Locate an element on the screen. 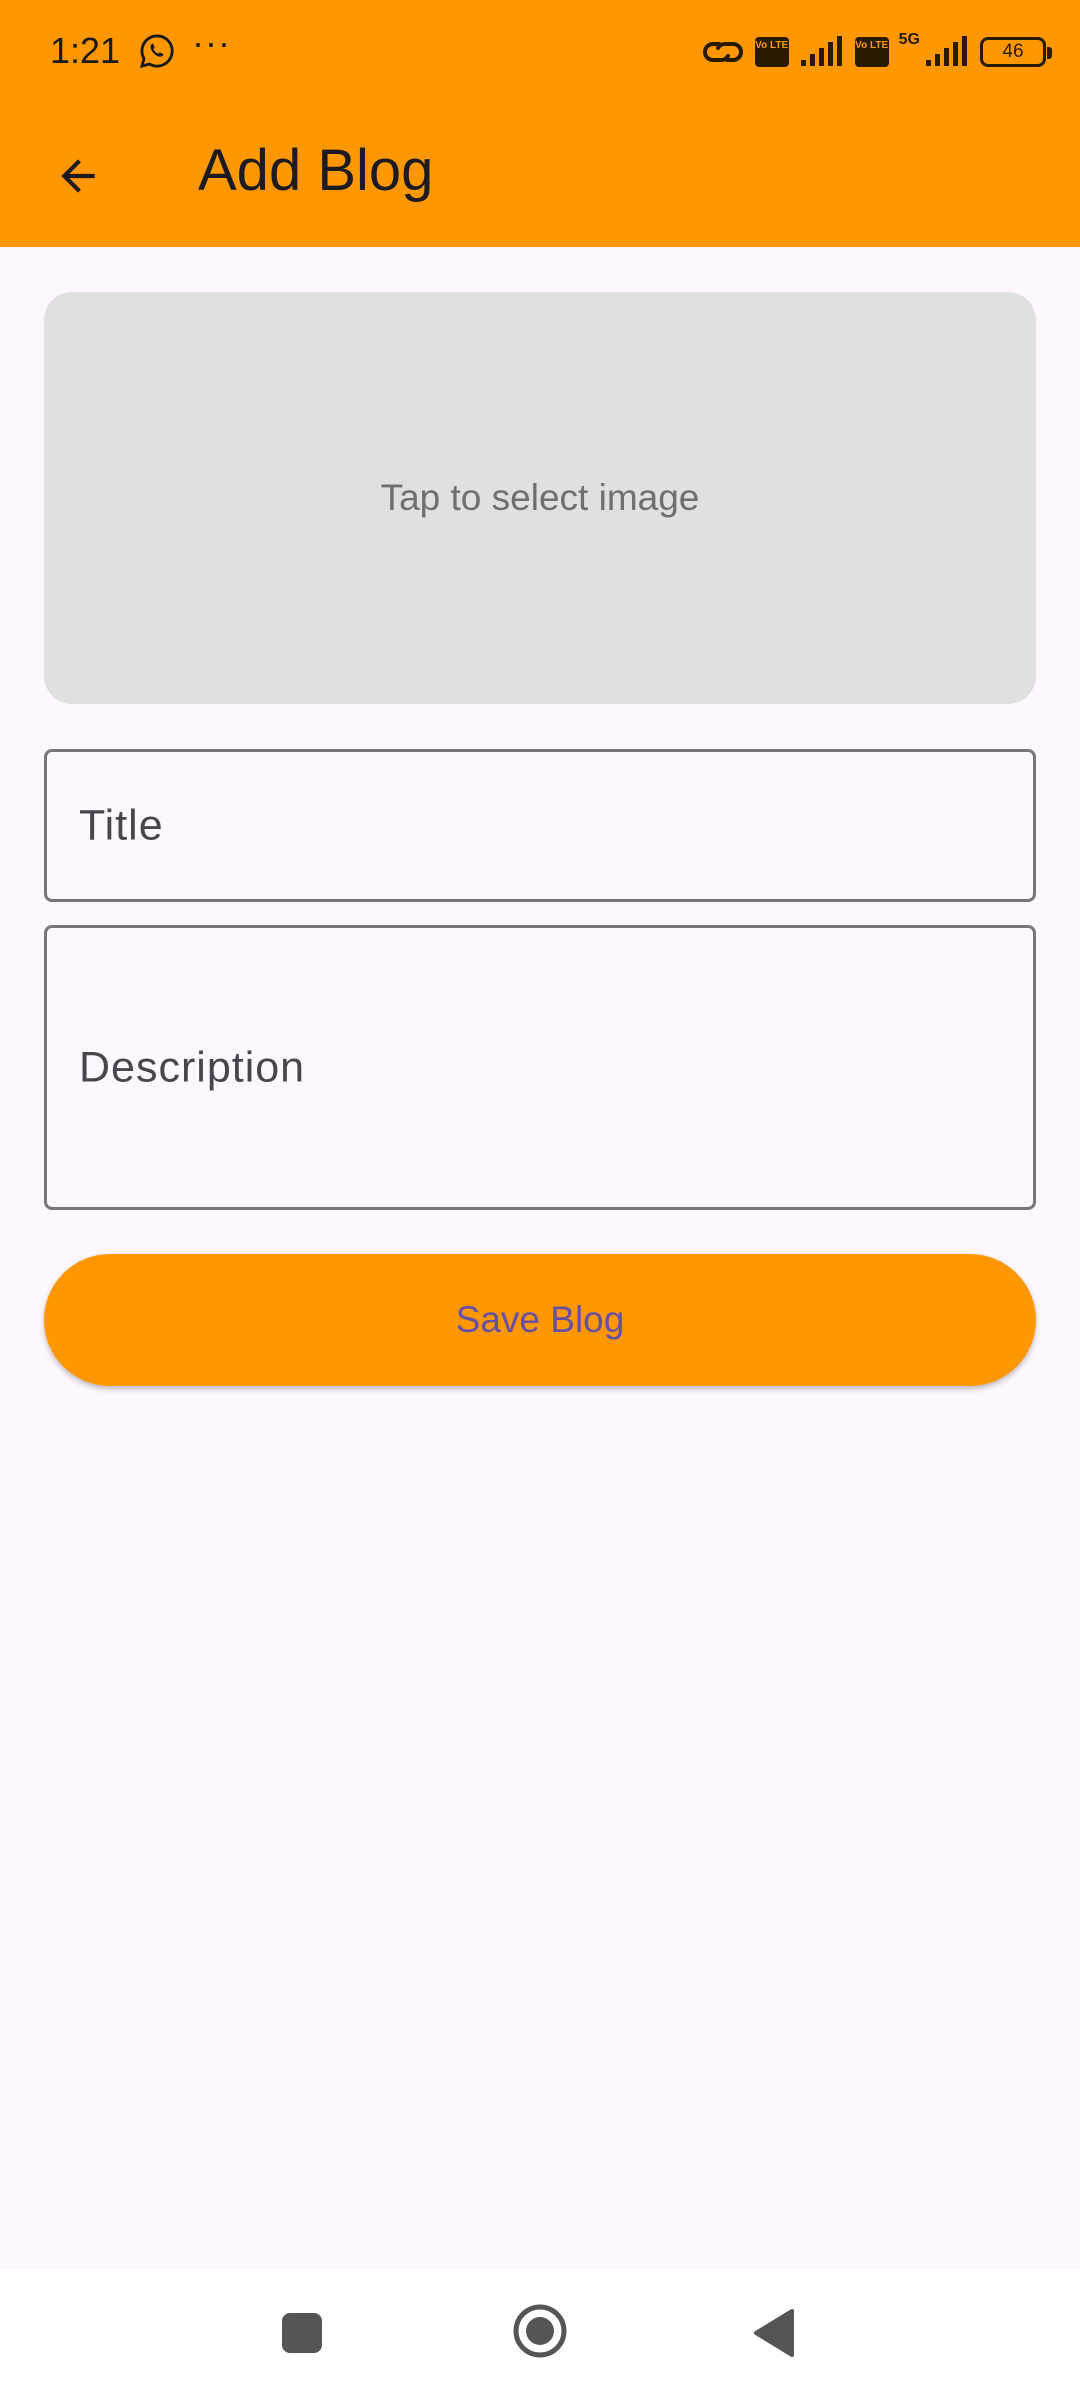 The height and width of the screenshot is (2400, 1080). back-button is located at coordinates (78, 176).